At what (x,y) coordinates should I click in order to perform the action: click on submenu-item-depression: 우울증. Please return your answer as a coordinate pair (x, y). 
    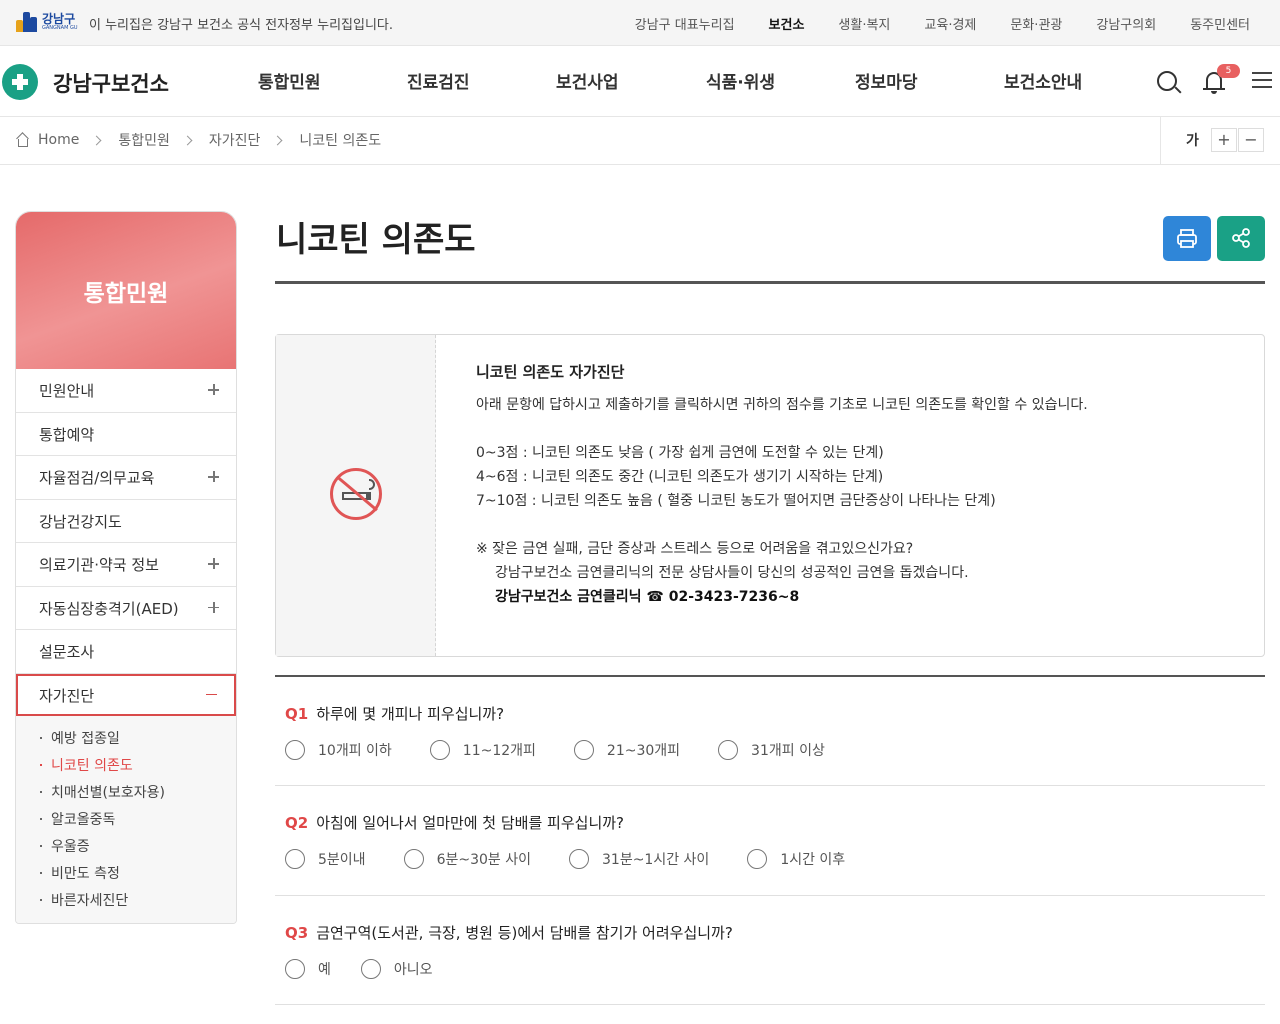
    Looking at the image, I should click on (126, 849).